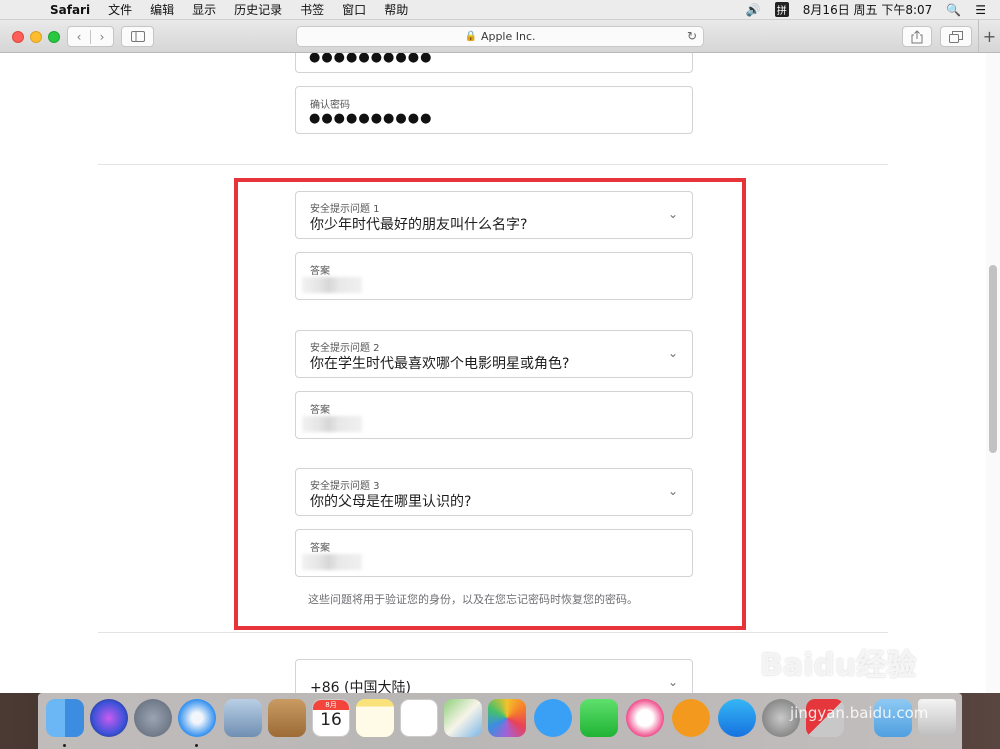  I want to click on share-icon, so click(917, 36).